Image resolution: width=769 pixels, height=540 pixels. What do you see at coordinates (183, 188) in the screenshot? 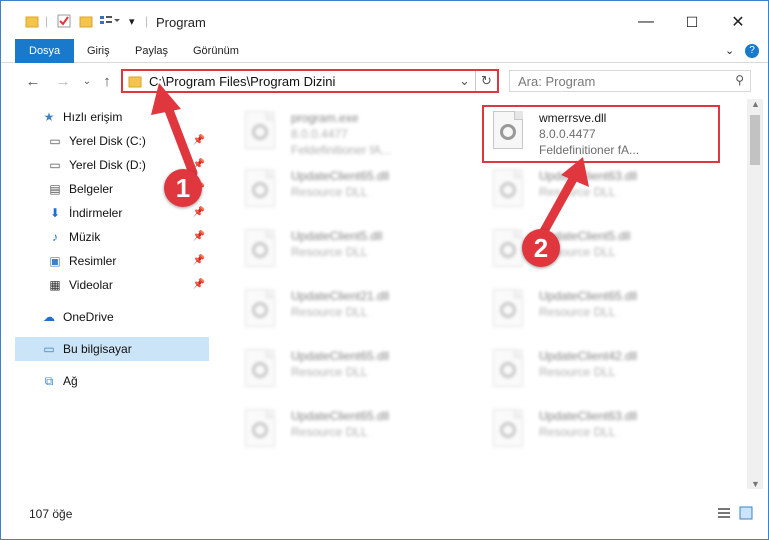
I see `annotation-badge-1: 1` at bounding box center [183, 188].